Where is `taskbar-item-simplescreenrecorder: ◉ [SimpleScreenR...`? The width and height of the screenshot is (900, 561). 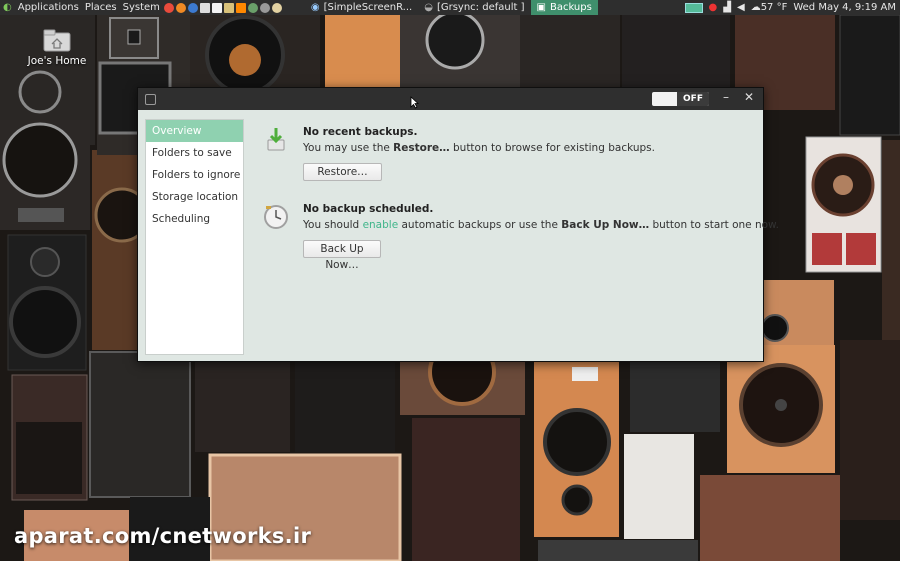 taskbar-item-simplescreenrecorder: ◉ [SimpleScreenR... is located at coordinates (361, 7).